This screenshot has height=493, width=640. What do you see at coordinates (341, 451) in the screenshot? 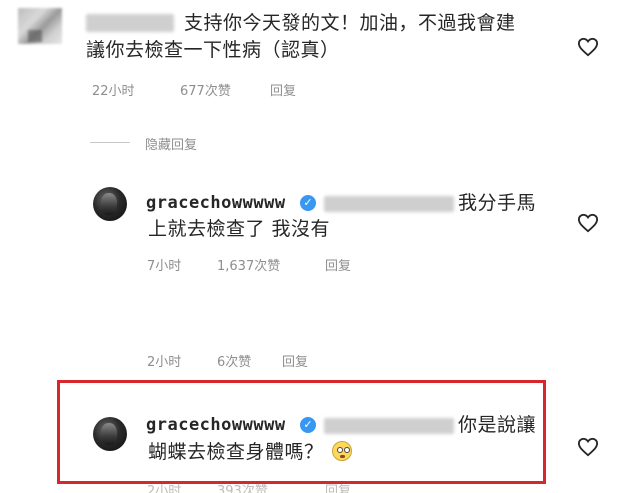
I see `flushed-face-emoji-icon` at bounding box center [341, 451].